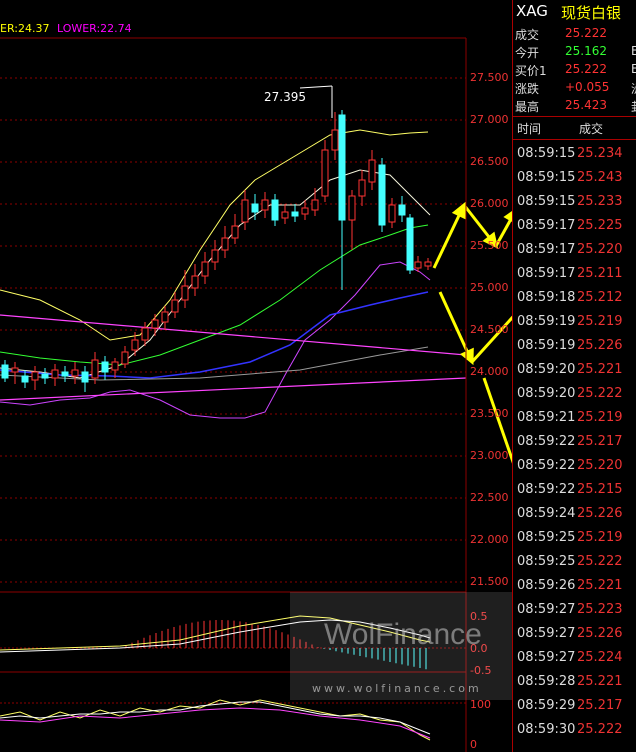 The height and width of the screenshot is (752, 636). Describe the element at coordinates (214, 295) in the screenshot. I see `ma-line-green` at that location.